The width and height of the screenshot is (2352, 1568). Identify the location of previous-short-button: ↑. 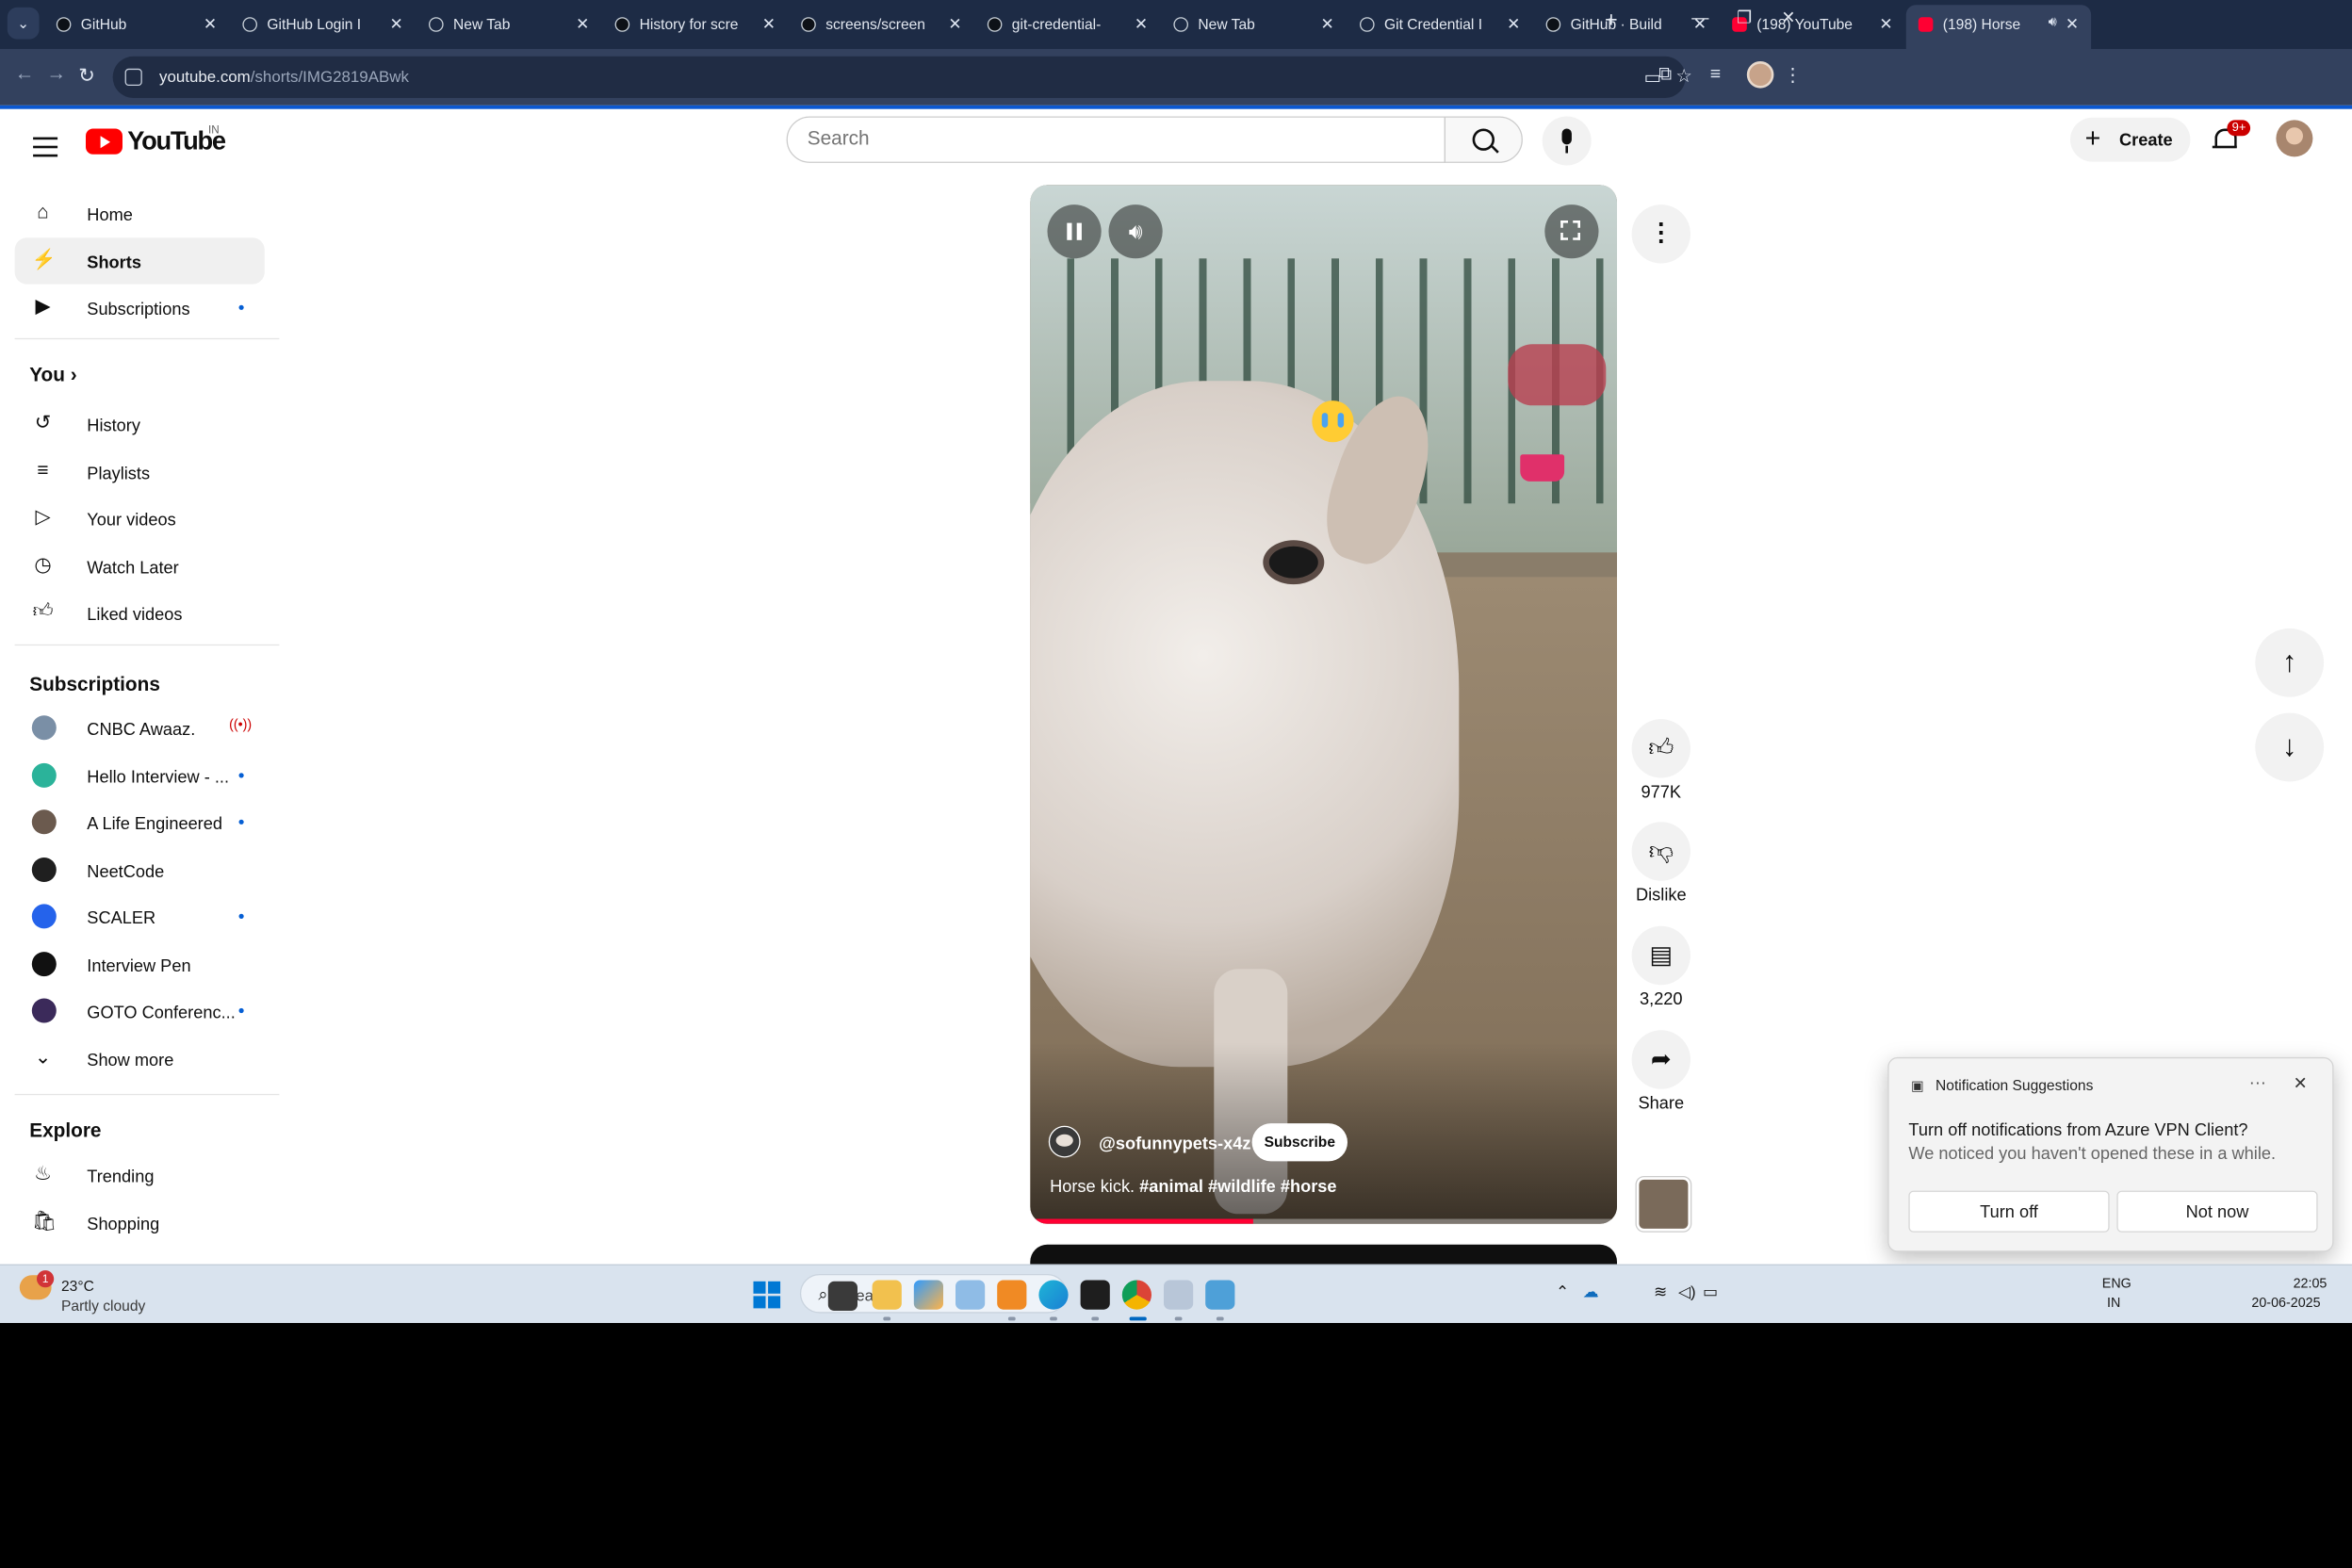
(2290, 663).